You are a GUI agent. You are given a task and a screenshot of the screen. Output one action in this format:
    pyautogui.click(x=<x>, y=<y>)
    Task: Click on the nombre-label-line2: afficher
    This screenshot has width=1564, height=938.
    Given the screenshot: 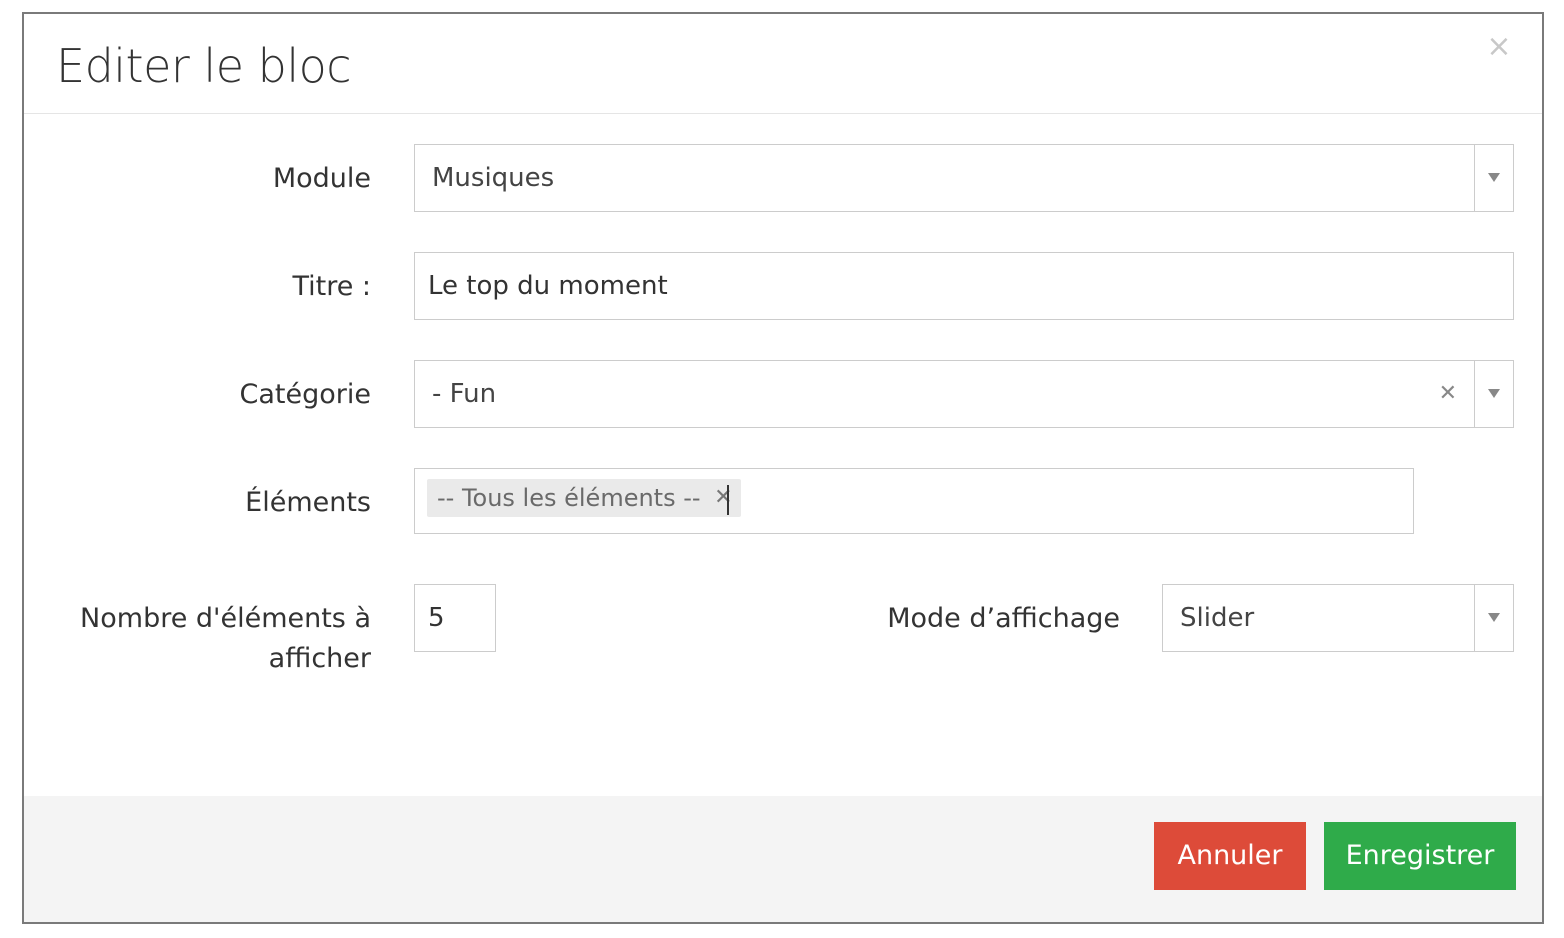 What is the action you would take?
    pyautogui.click(x=319, y=658)
    